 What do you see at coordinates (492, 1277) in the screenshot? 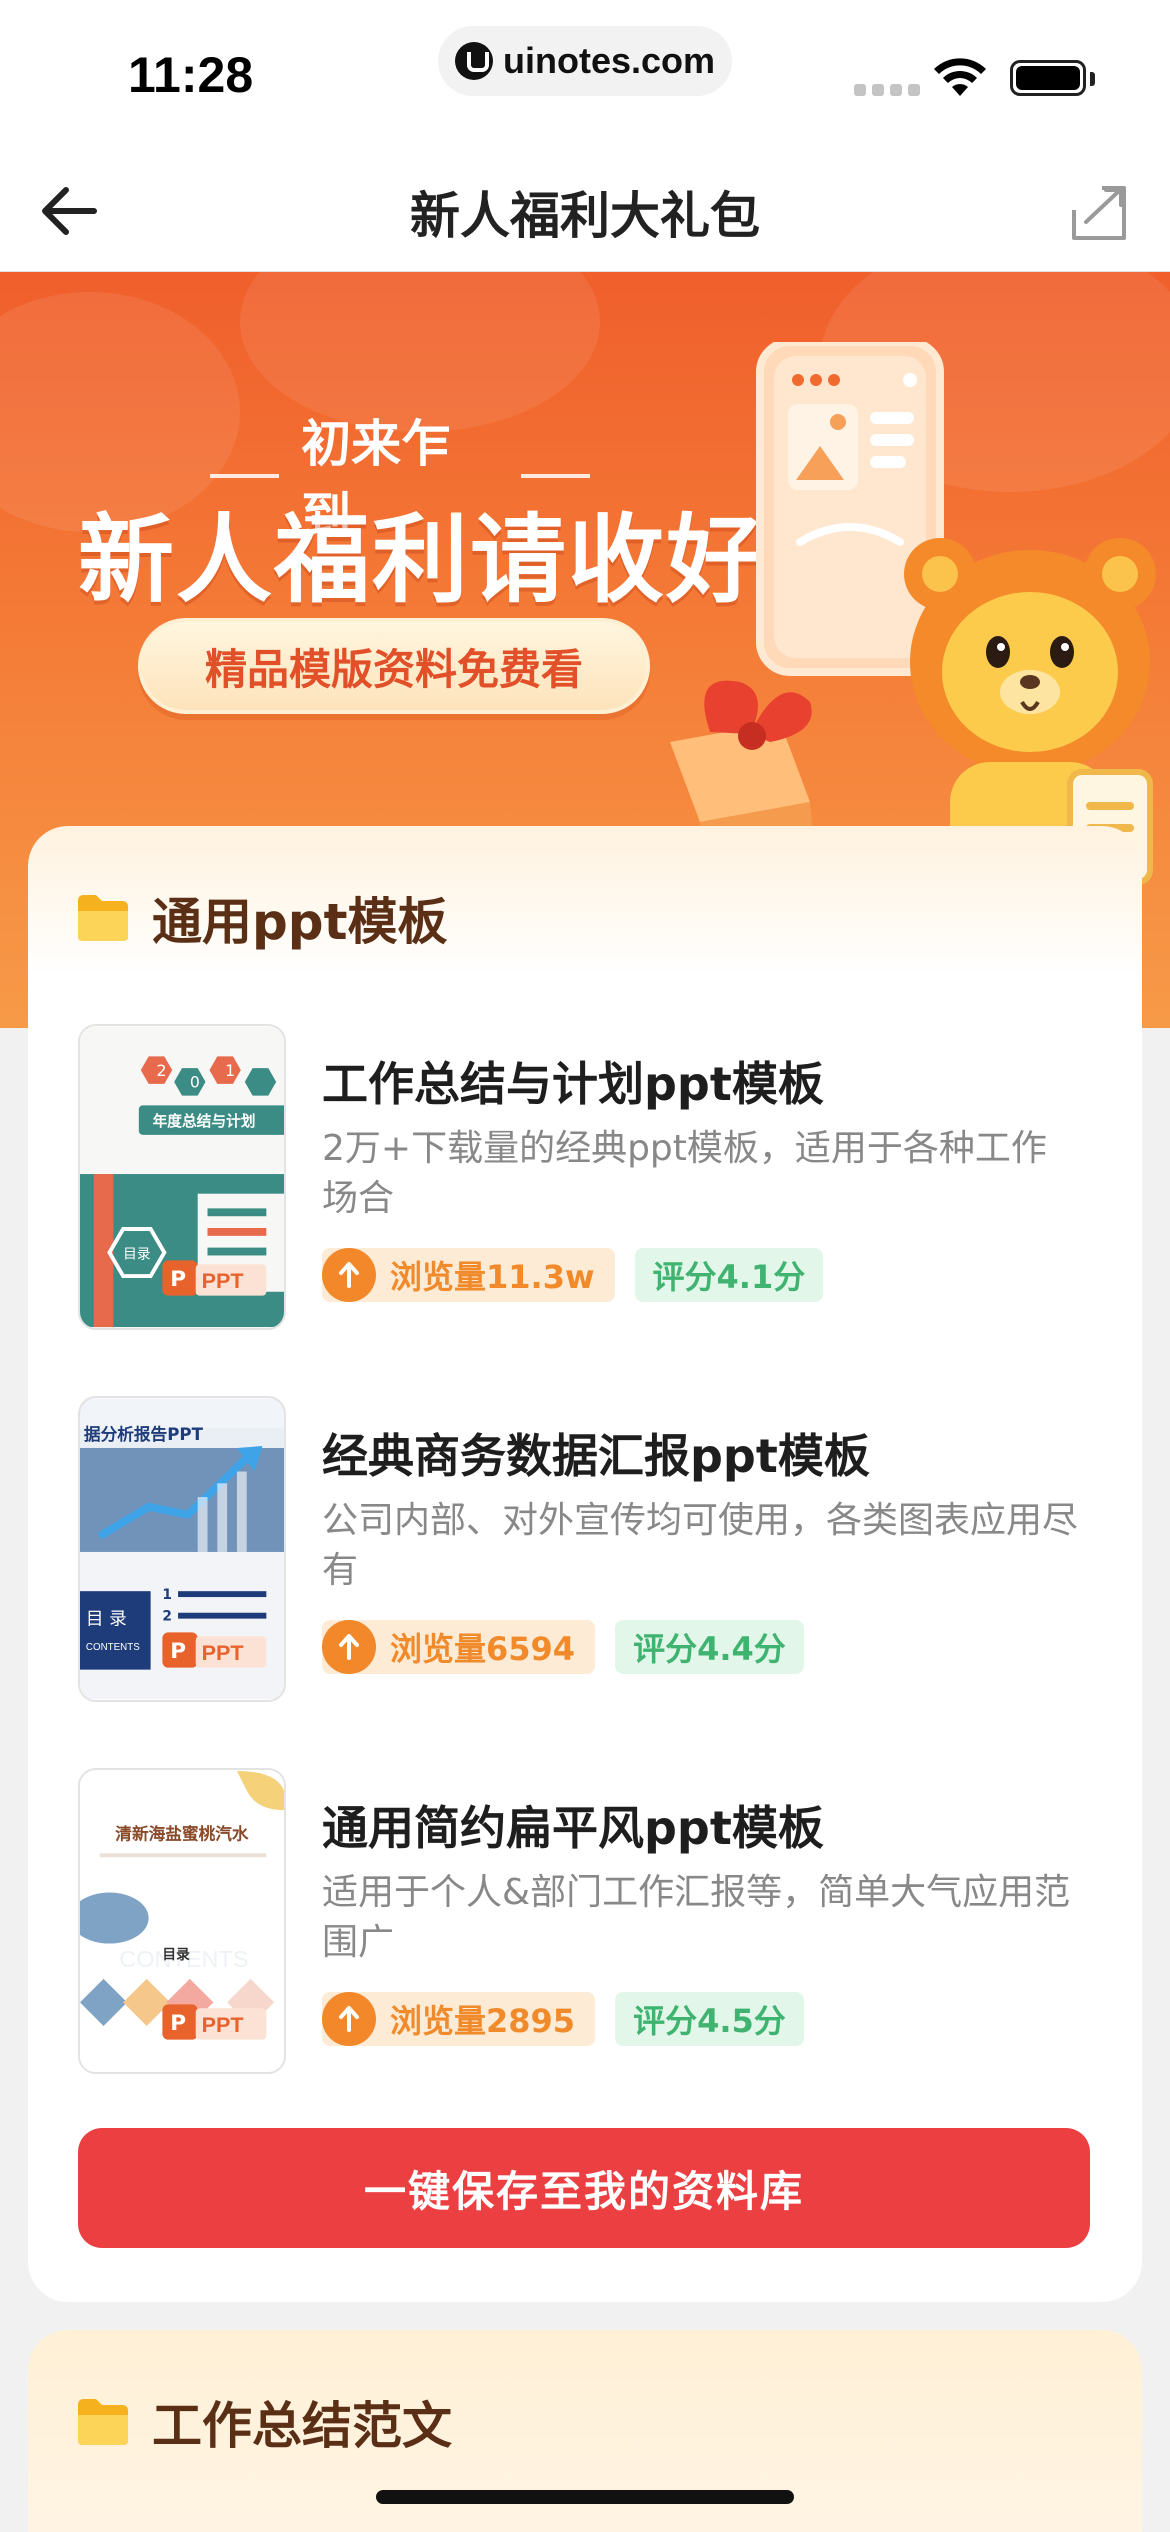
I see `views-text: 浏览量11.3w` at bounding box center [492, 1277].